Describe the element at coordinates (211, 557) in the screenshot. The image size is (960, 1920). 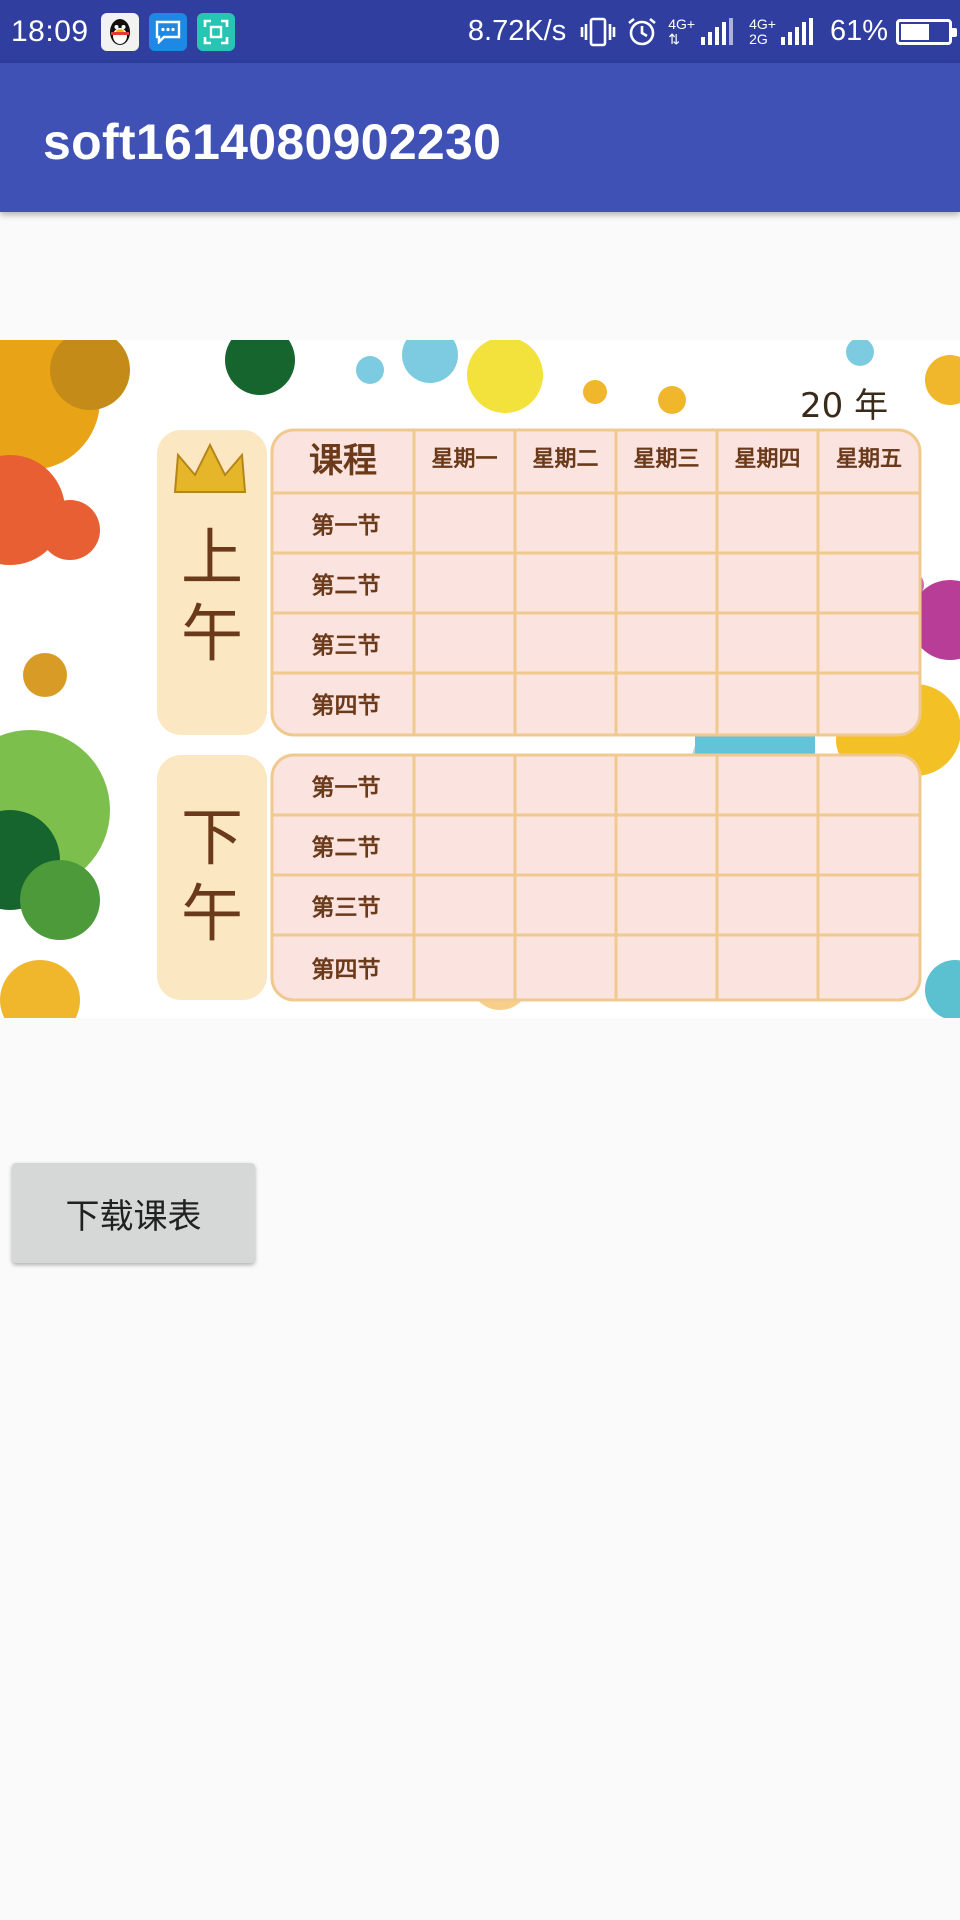
I see `morning-label-char-1: 上` at that location.